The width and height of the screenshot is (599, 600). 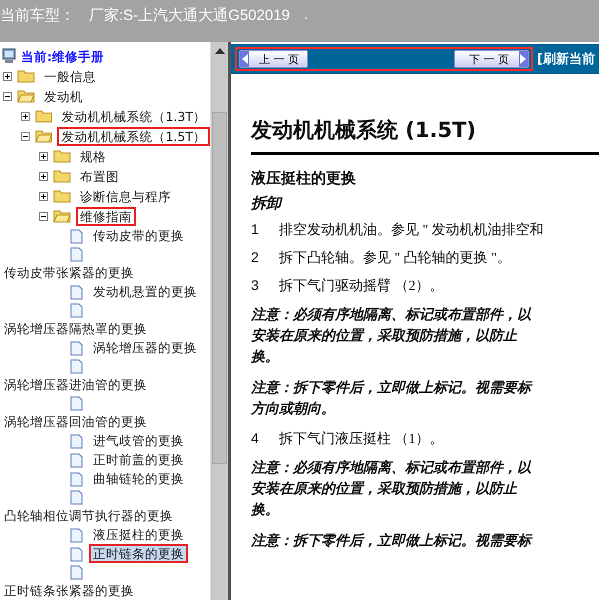 I want to click on tree-document-item: 曲轴链轮的更换, so click(x=138, y=478).